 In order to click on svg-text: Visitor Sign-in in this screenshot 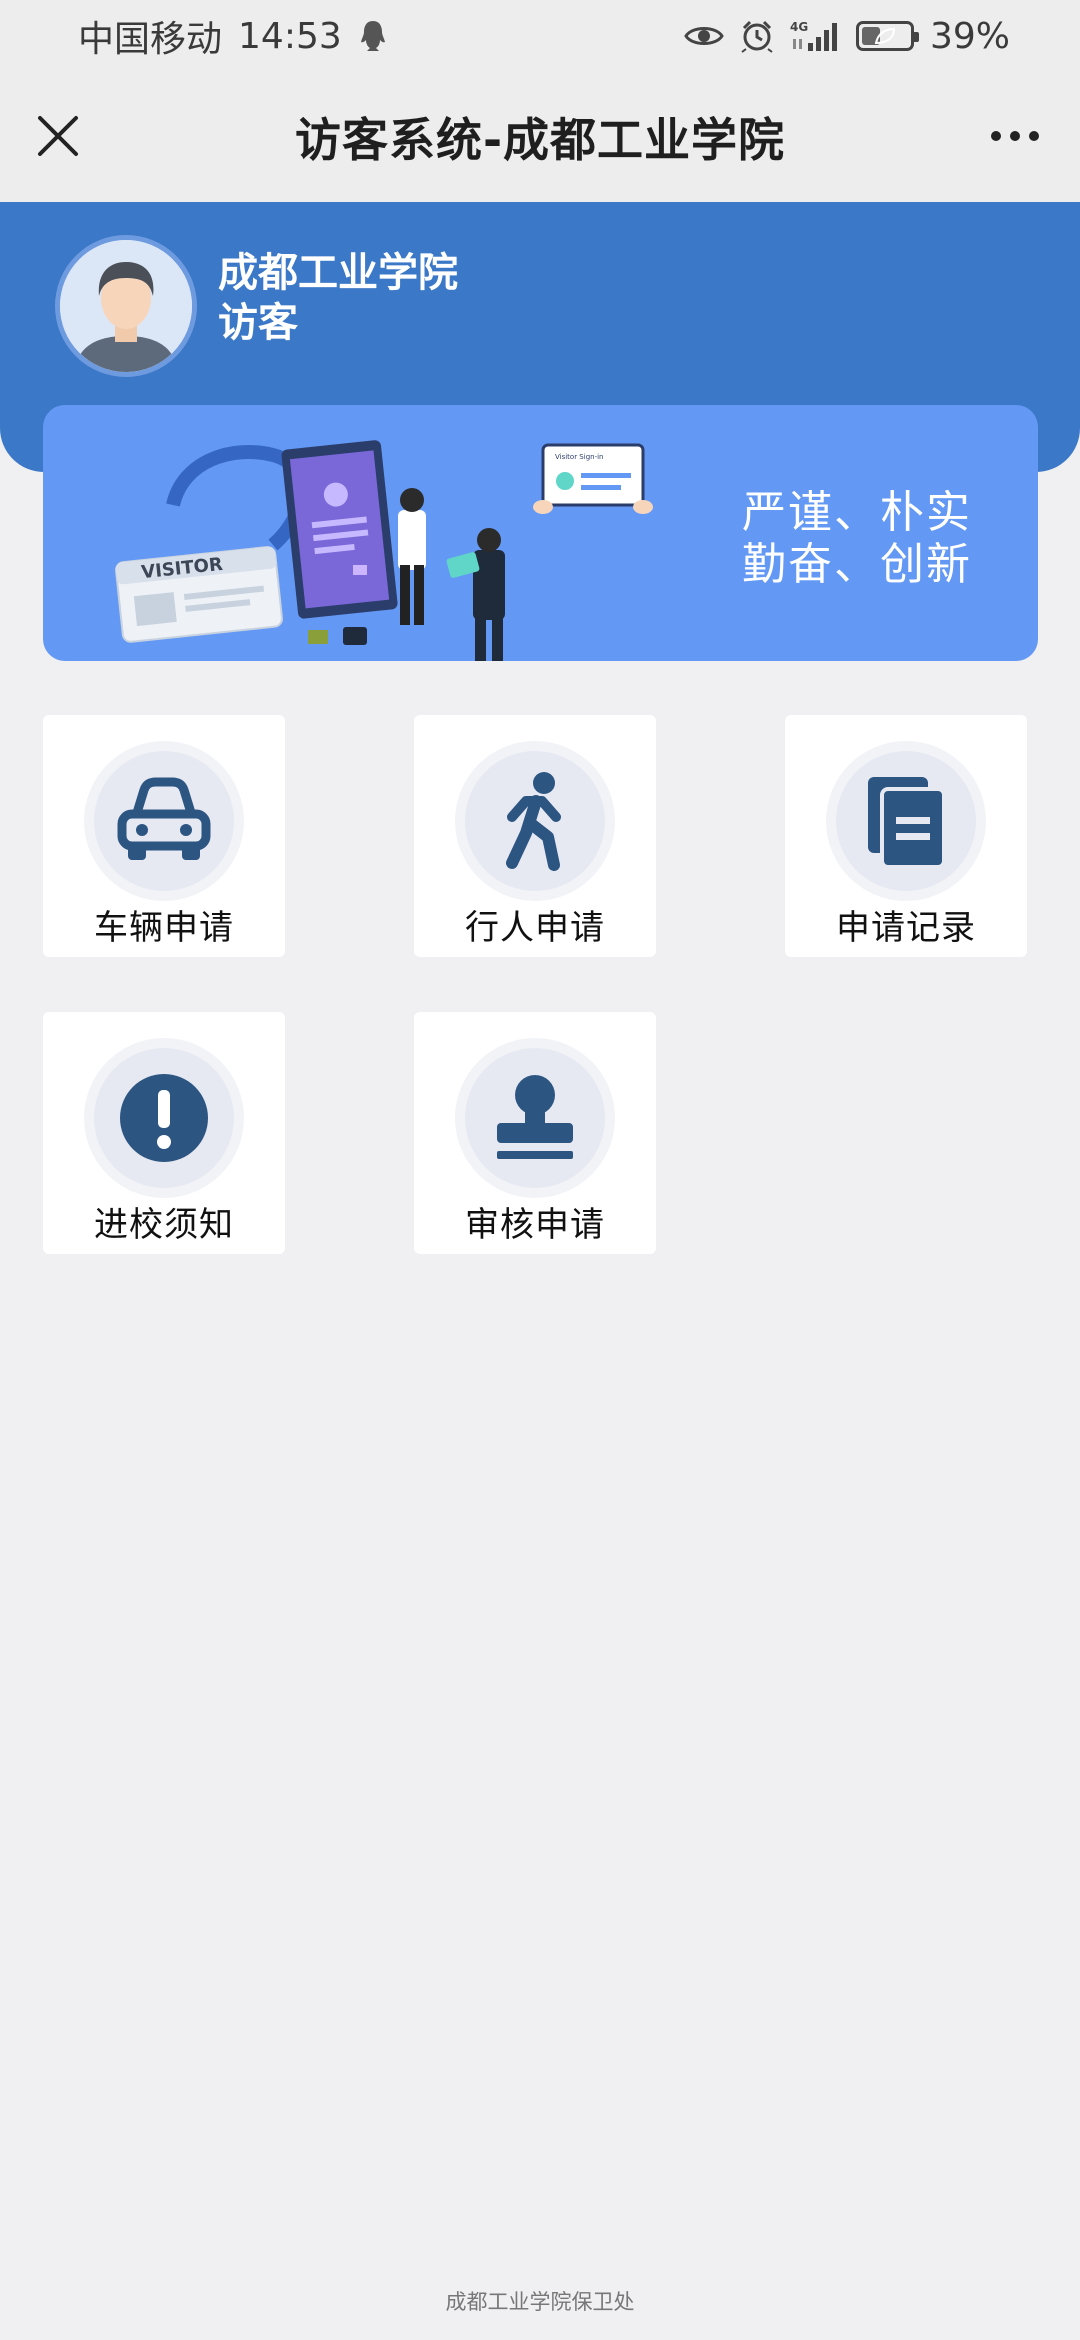, I will do `click(579, 457)`.